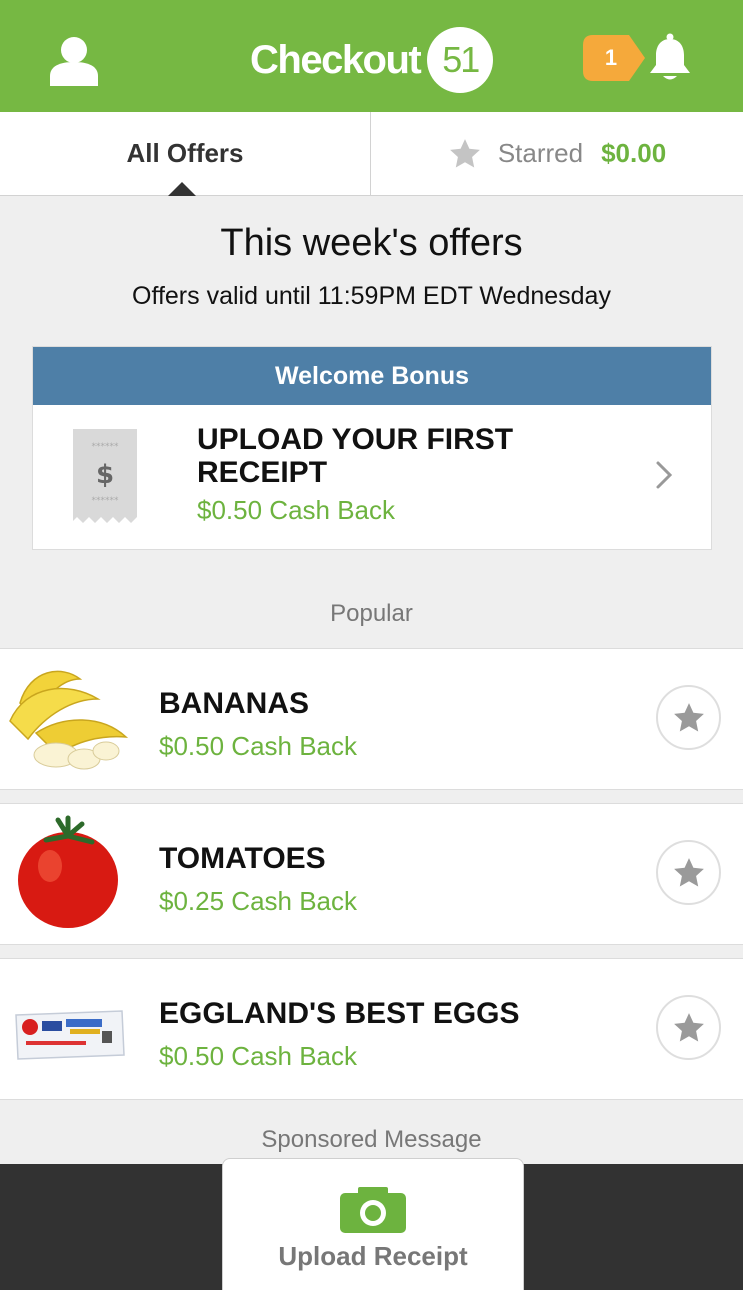 The image size is (743, 1290). What do you see at coordinates (371, 613) in the screenshot?
I see `popular-section-label: Popular` at bounding box center [371, 613].